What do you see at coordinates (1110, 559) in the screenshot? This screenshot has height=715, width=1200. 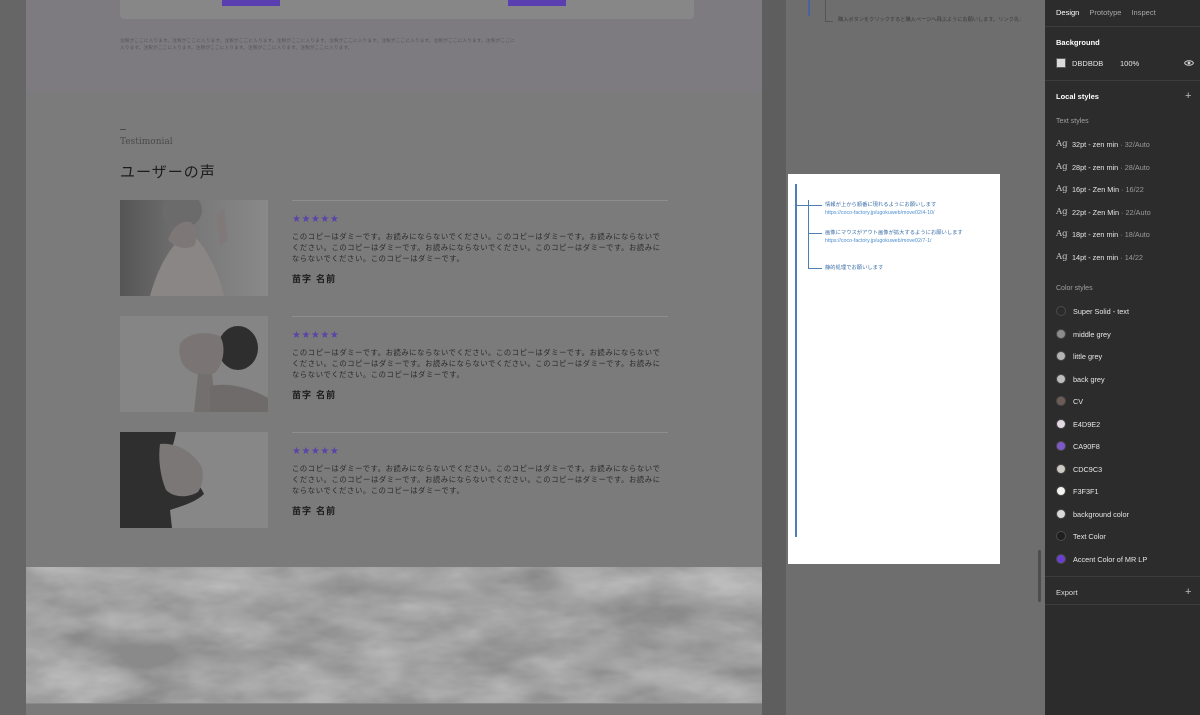 I see `color-style-name: Accent Color of MR LP` at bounding box center [1110, 559].